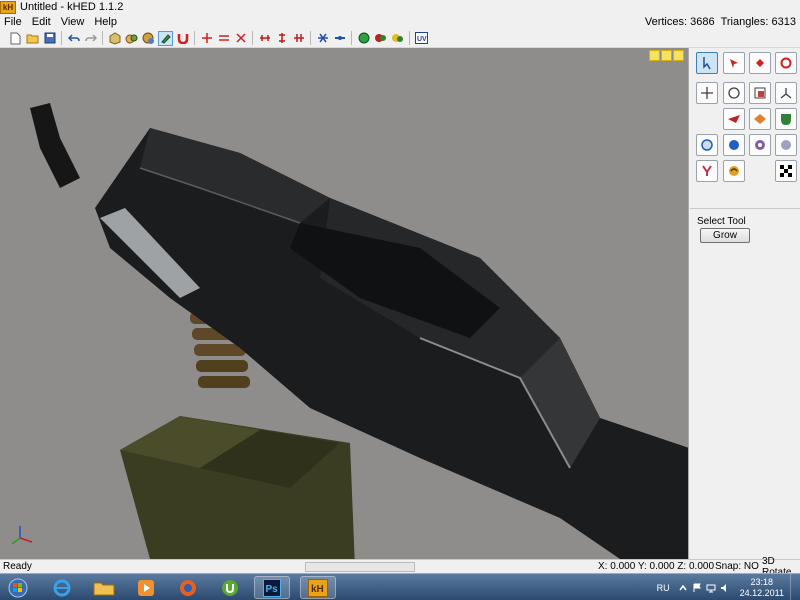 The height and width of the screenshot is (600, 800). What do you see at coordinates (32, 38) in the screenshot?
I see `open-folder-icon` at bounding box center [32, 38].